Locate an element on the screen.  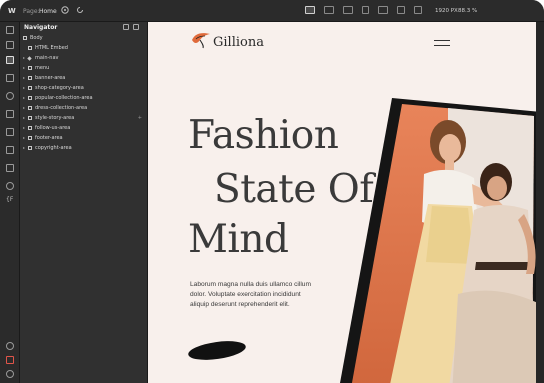
tablet-breakpoint-icon is located at coordinates (348, 10).